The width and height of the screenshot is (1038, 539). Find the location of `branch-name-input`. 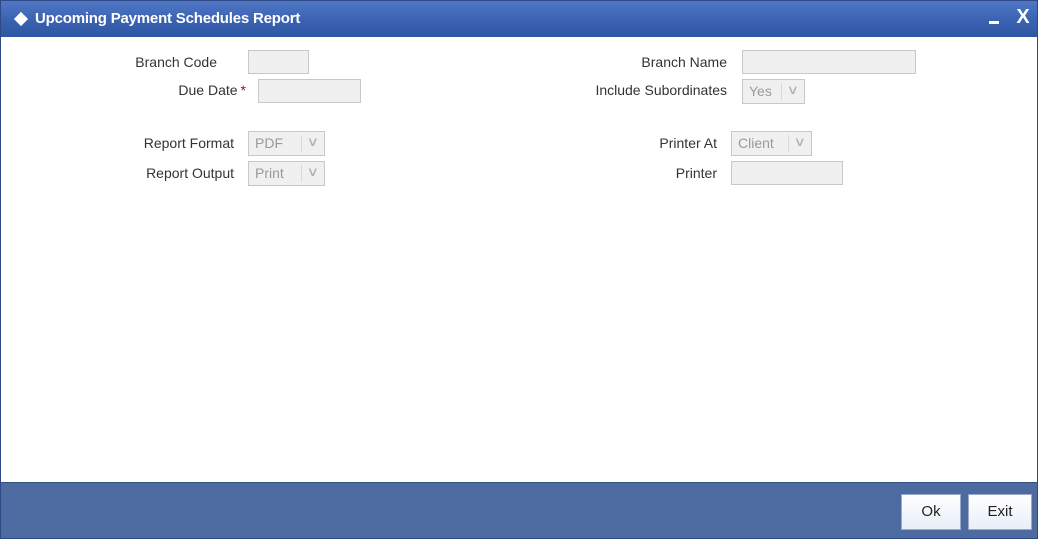

branch-name-input is located at coordinates (829, 62).